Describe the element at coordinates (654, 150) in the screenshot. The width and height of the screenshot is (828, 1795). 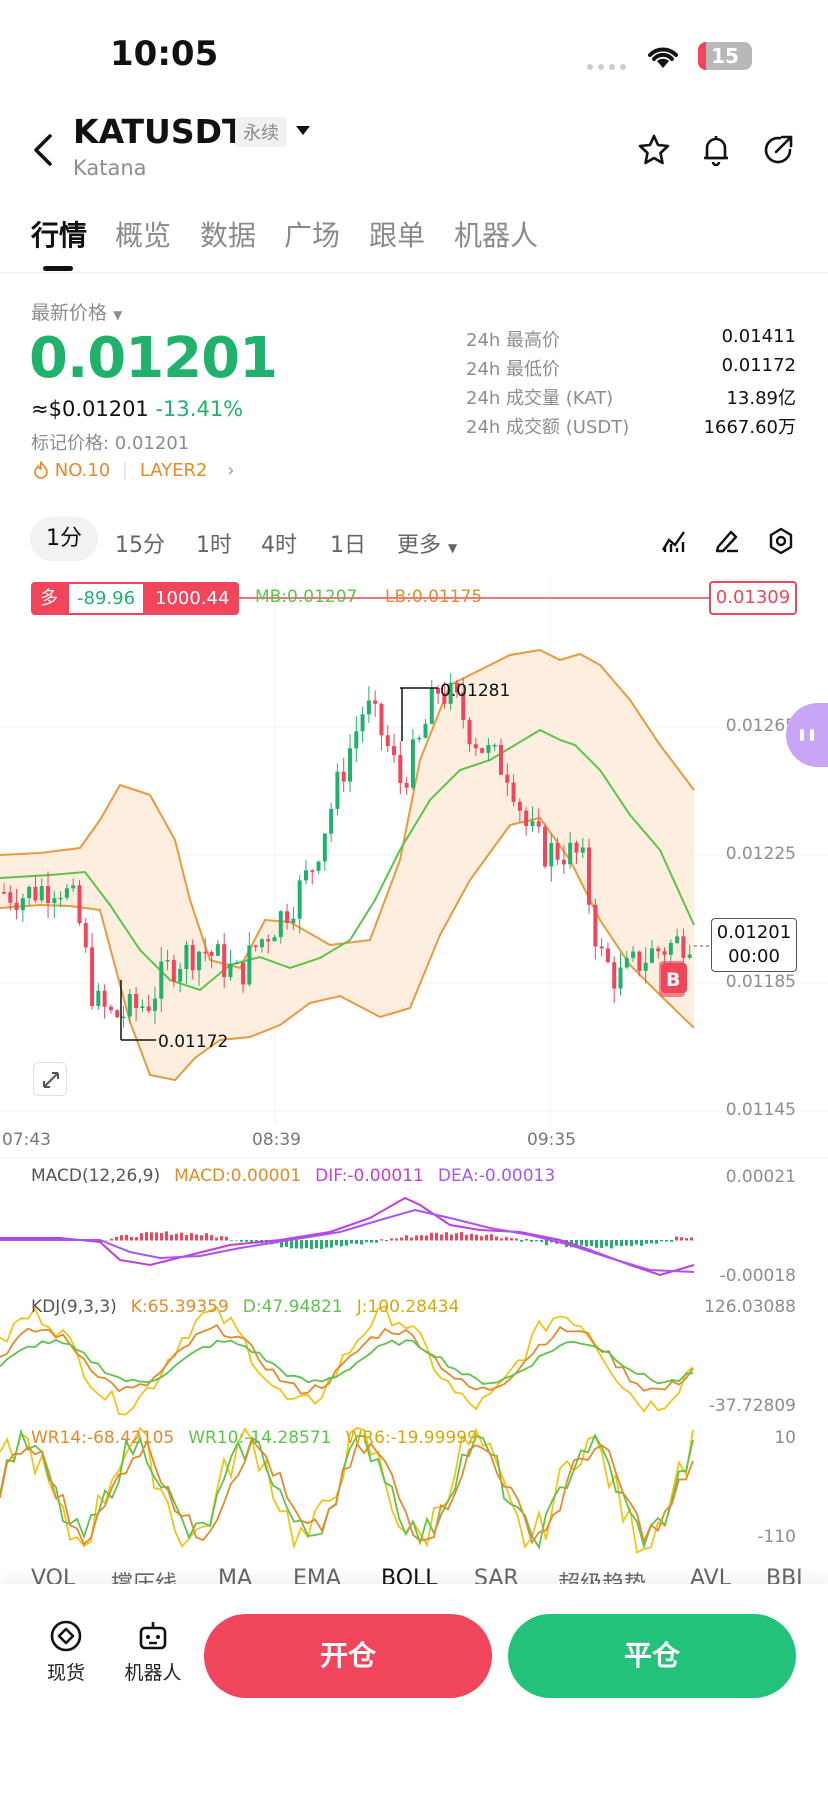
I see `star-icon` at that location.